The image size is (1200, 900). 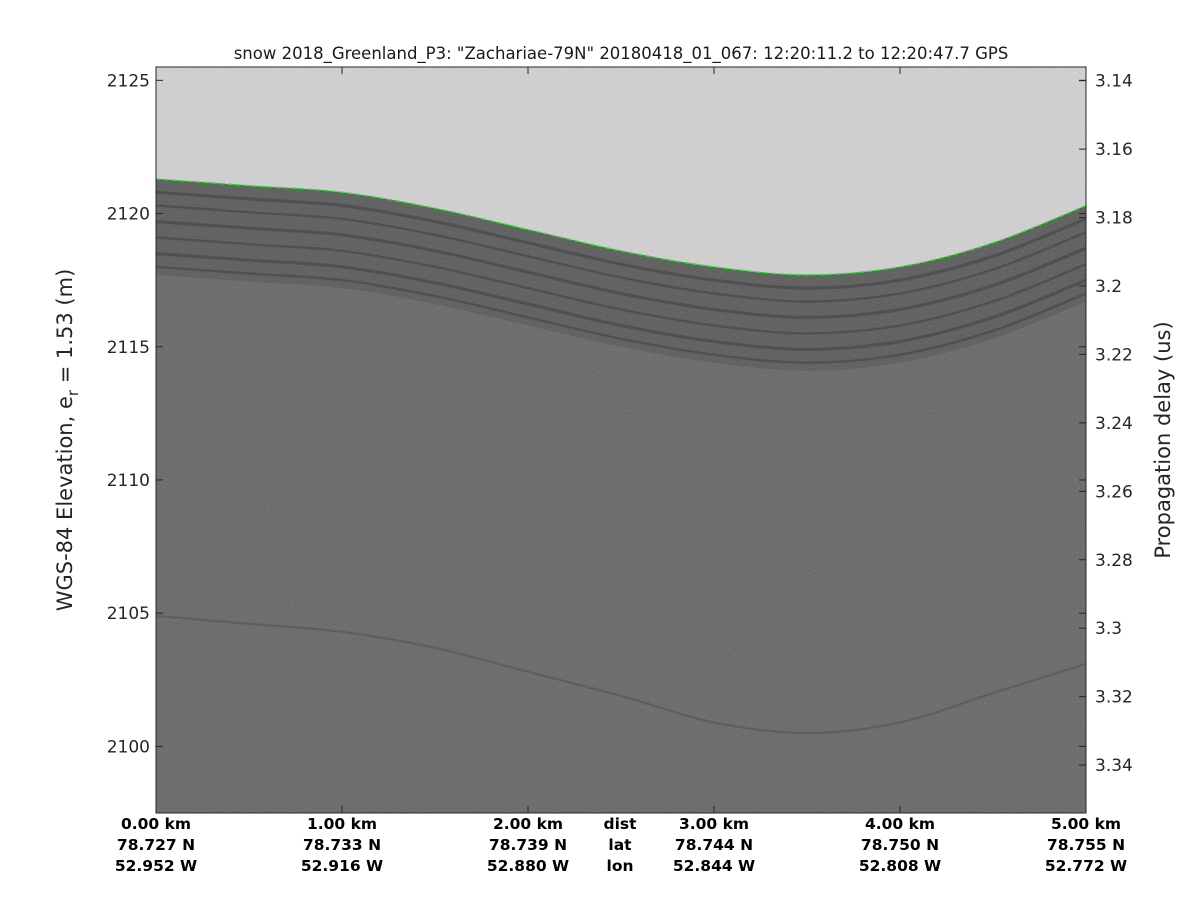 What do you see at coordinates (528, 824) in the screenshot?
I see `position-label: 2.00 km` at bounding box center [528, 824].